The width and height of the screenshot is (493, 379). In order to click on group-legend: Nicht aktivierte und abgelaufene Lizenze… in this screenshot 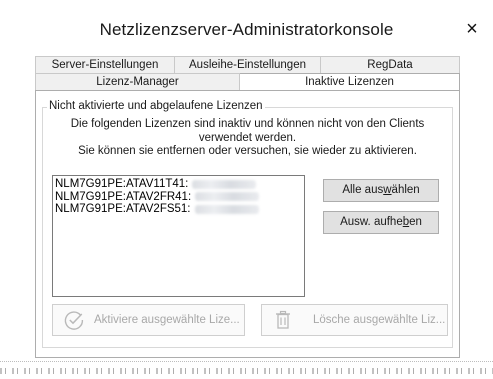, I will do `click(156, 106)`.